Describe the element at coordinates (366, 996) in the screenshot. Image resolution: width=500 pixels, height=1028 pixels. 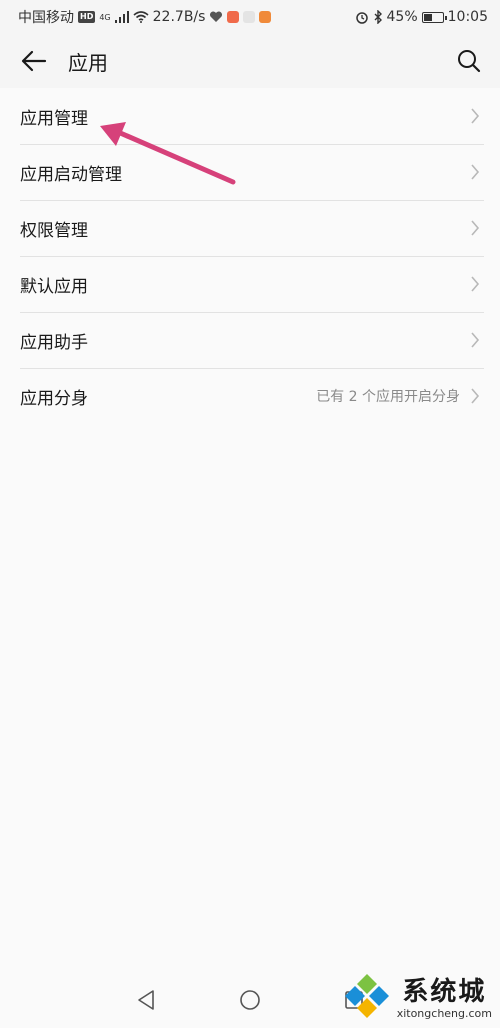
I see `watermark-logo` at that location.